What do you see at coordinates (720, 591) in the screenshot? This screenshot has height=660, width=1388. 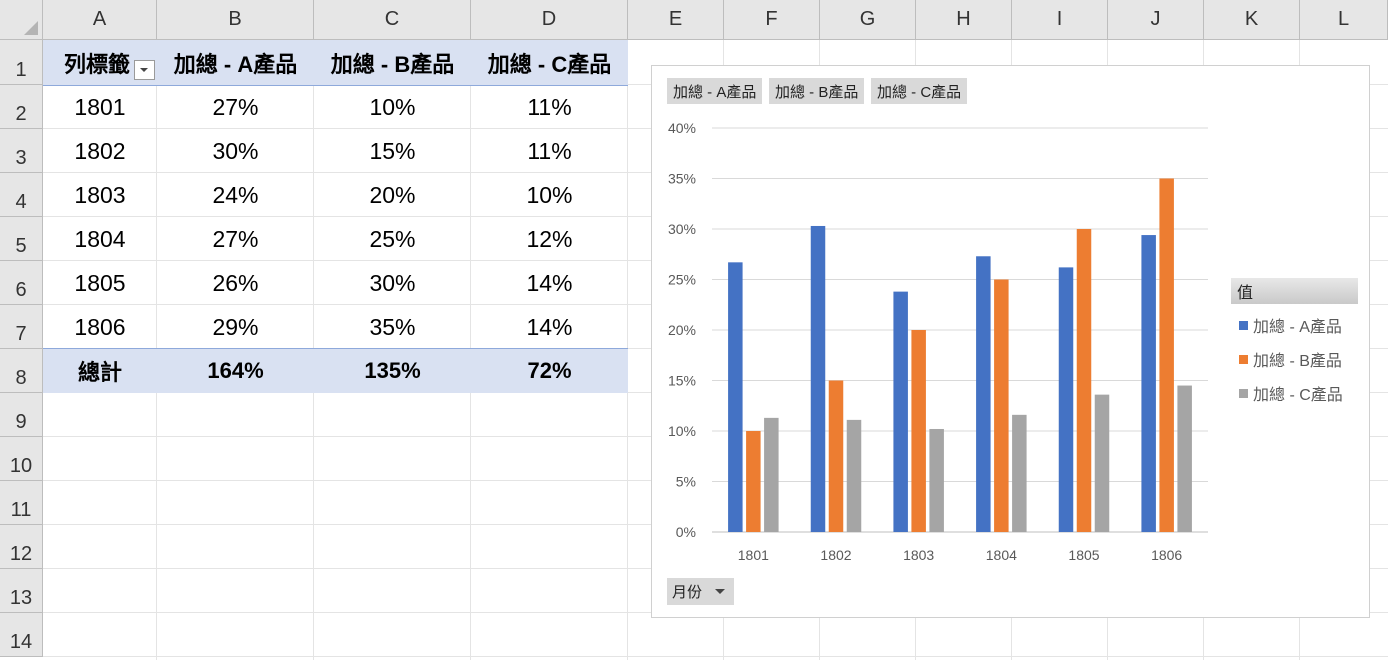 I see `chevron-down-icon` at bounding box center [720, 591].